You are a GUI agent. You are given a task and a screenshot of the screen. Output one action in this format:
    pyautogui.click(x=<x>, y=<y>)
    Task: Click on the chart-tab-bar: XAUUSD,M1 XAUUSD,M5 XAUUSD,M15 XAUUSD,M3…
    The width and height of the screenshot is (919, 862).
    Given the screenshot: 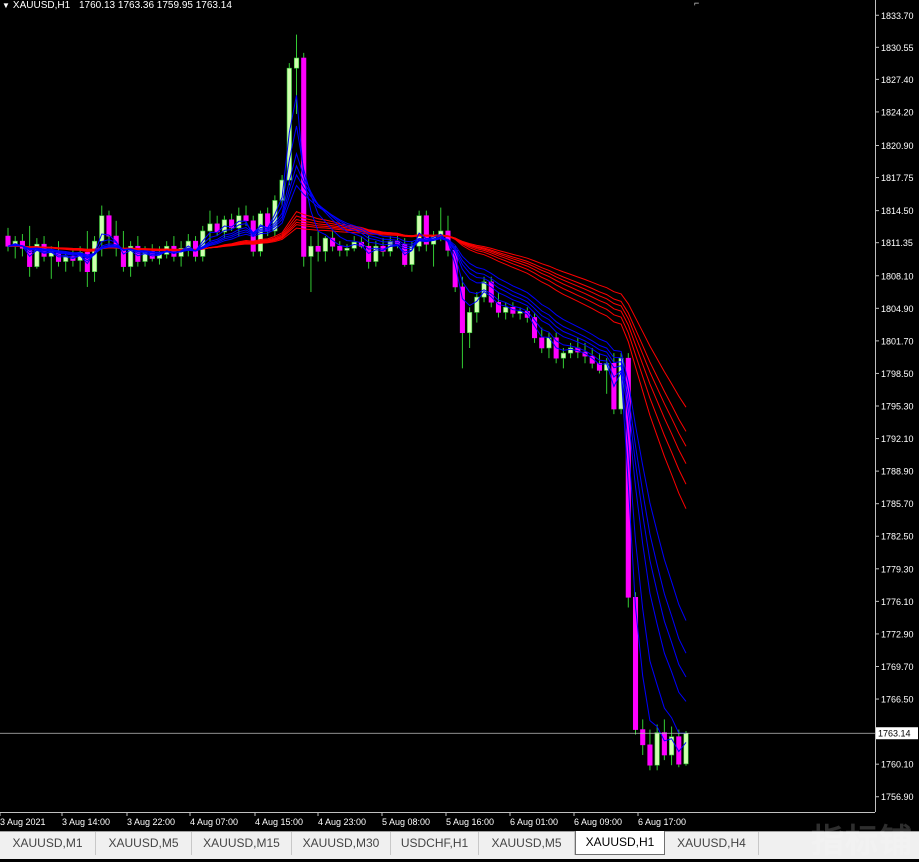 What is the action you would take?
    pyautogui.click(x=459, y=845)
    